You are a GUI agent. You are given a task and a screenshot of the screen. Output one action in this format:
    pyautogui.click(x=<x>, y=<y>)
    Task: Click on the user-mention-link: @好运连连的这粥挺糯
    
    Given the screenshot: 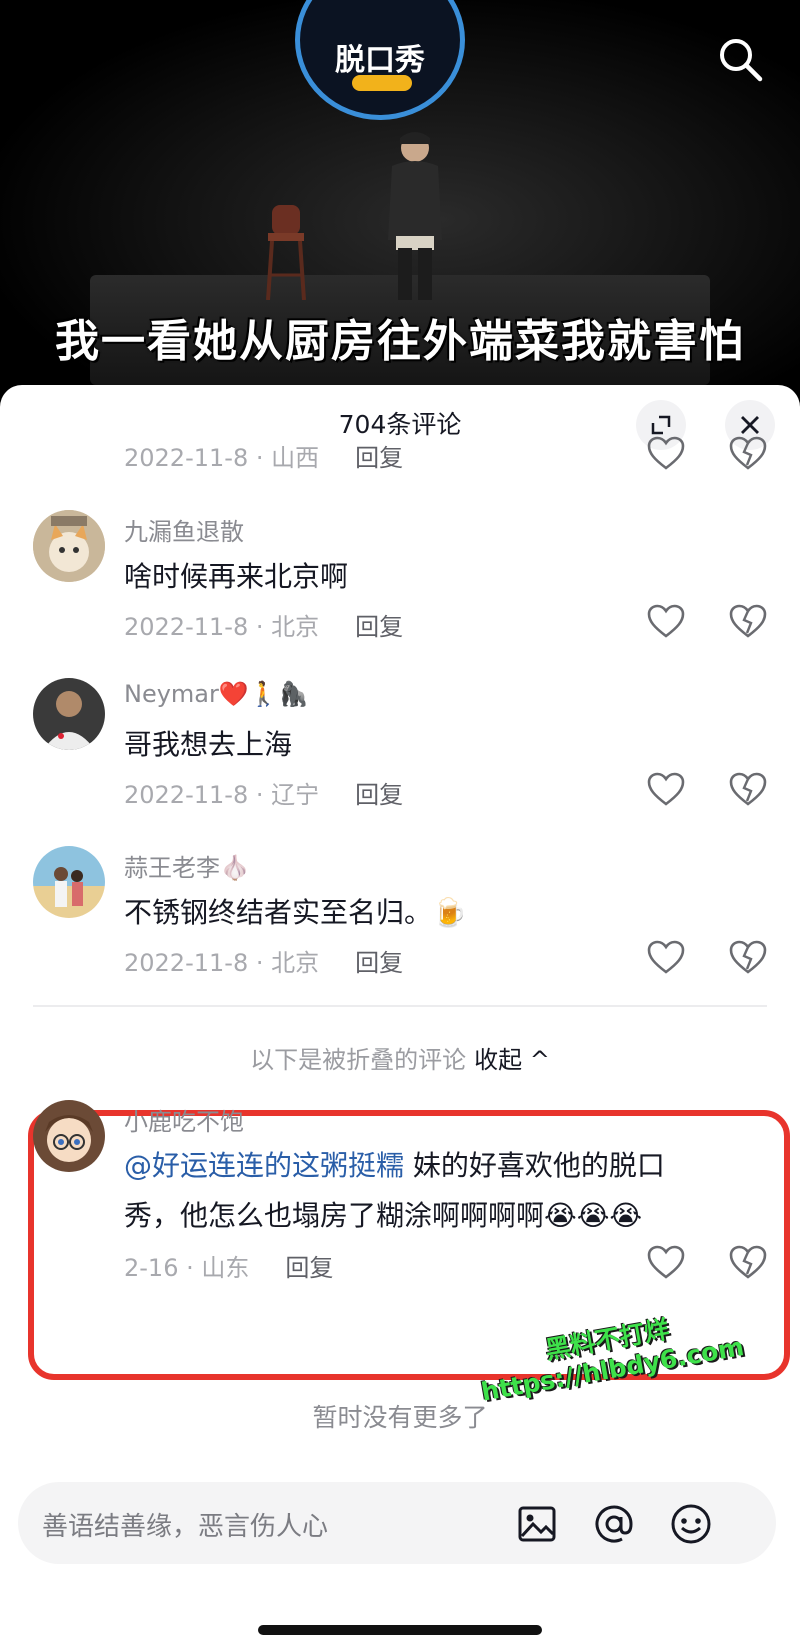 What is the action you would take?
    pyautogui.click(x=264, y=1165)
    